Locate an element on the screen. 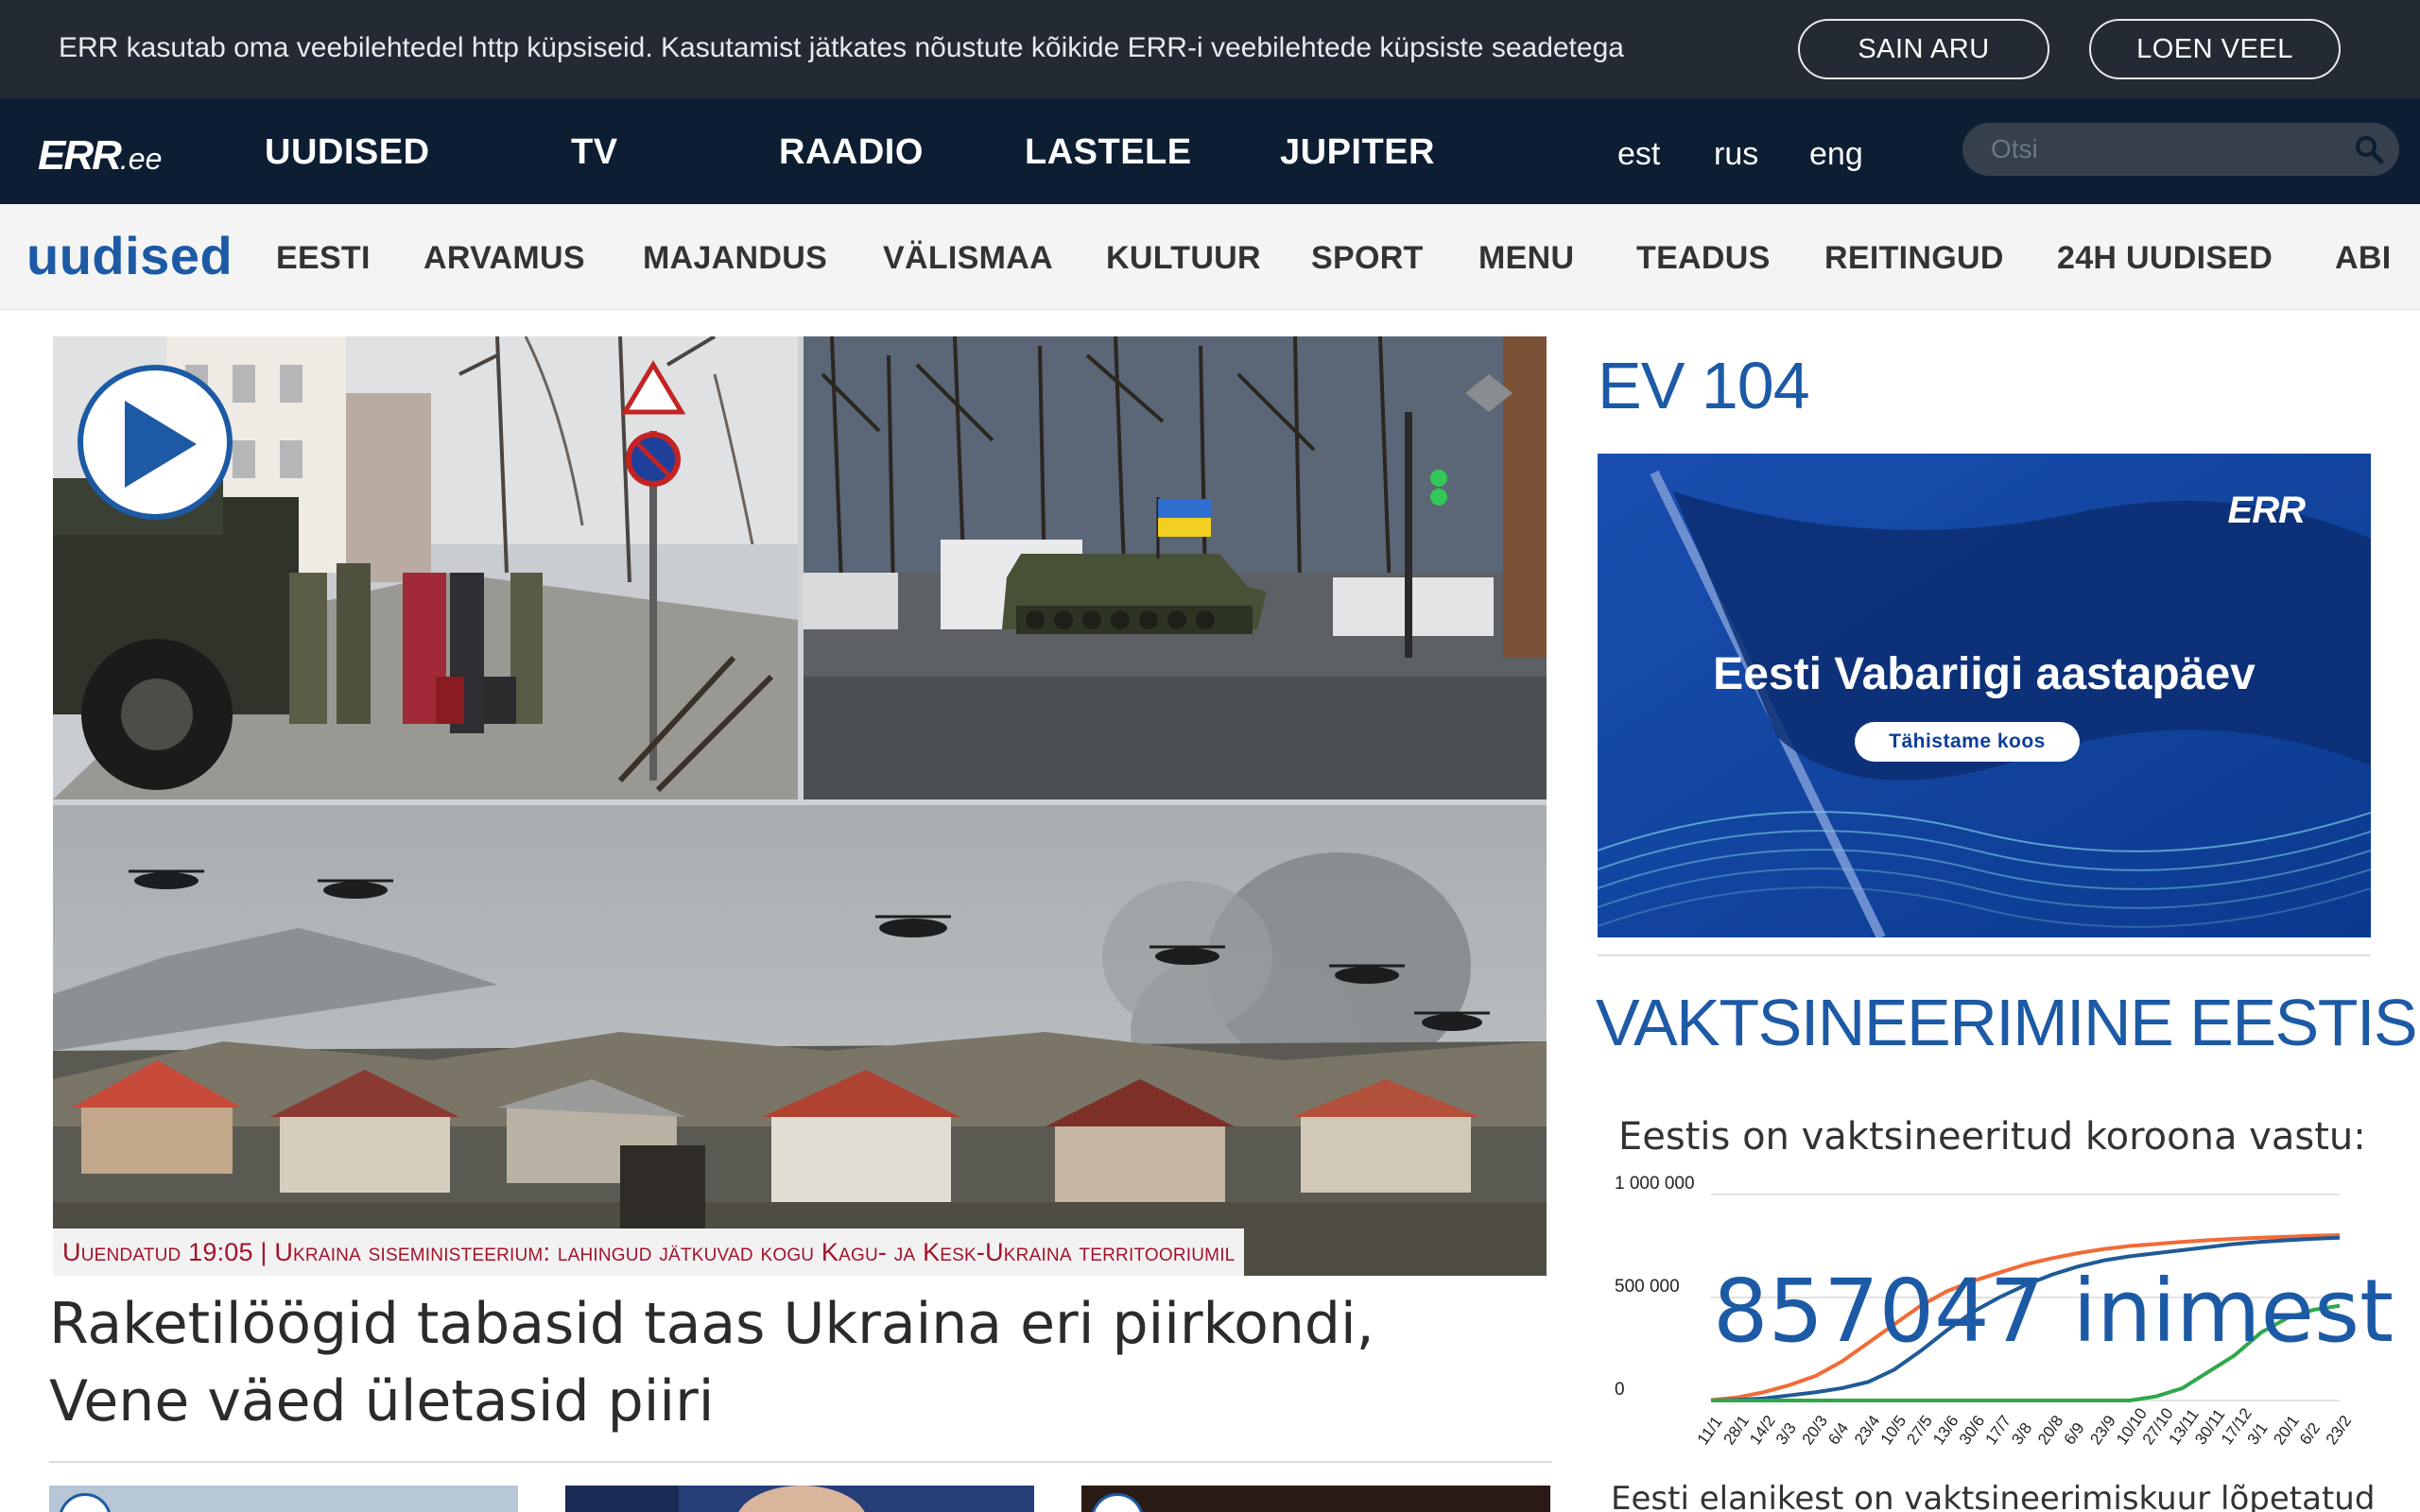 This screenshot has height=1512, width=2420. vaccination-number: 857047 is located at coordinates (1879, 1311).